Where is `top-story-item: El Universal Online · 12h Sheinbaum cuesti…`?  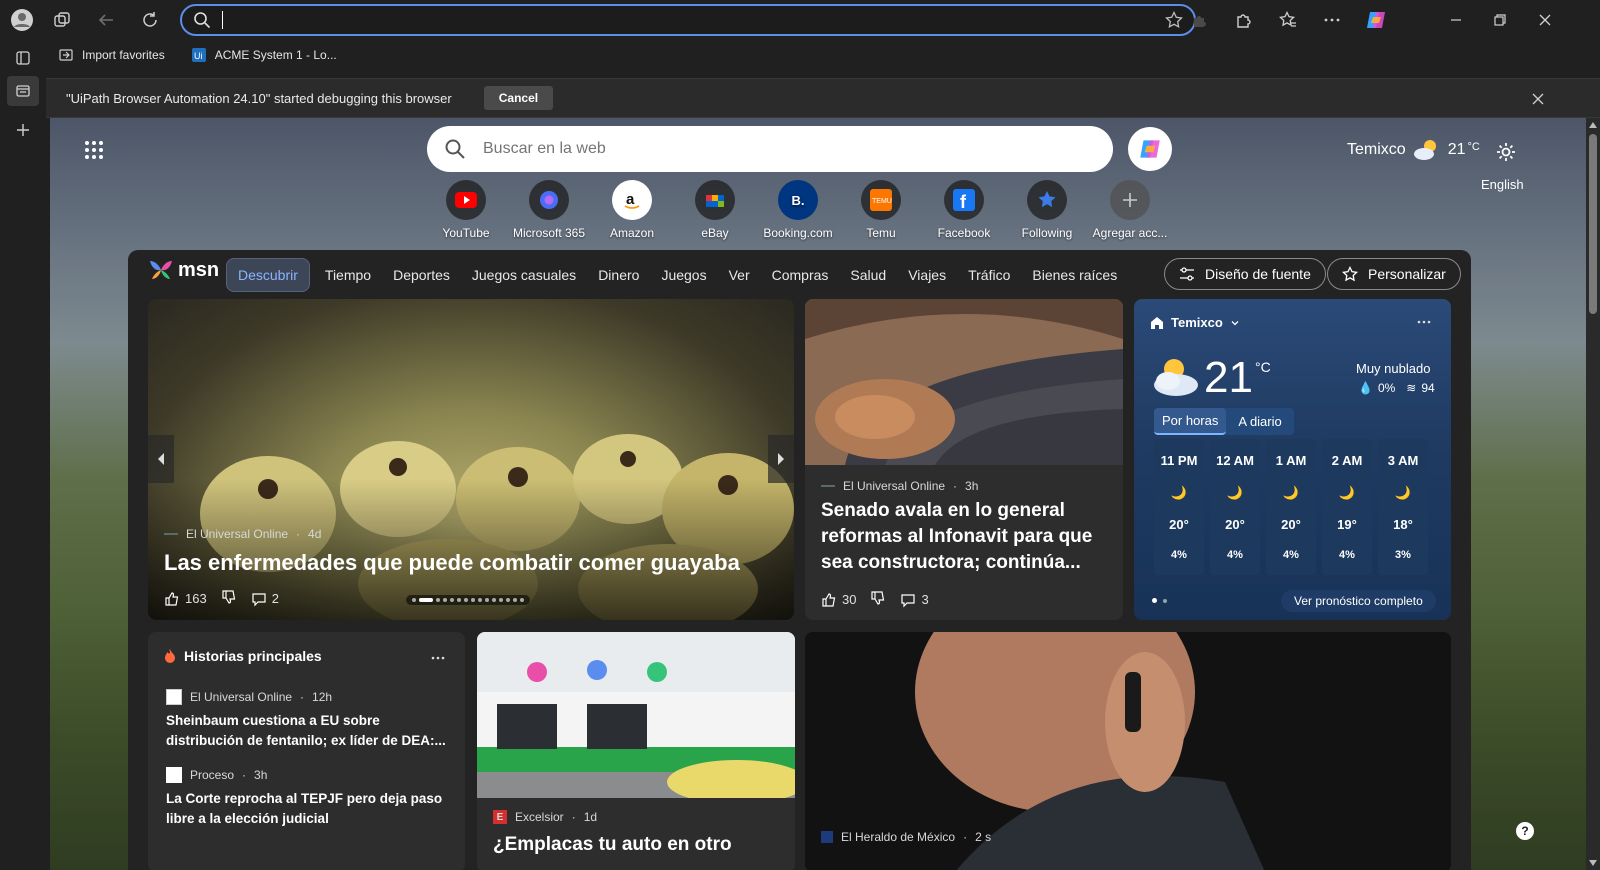 top-story-item: El Universal Online · 12h Sheinbaum cuesti… is located at coordinates (308, 720).